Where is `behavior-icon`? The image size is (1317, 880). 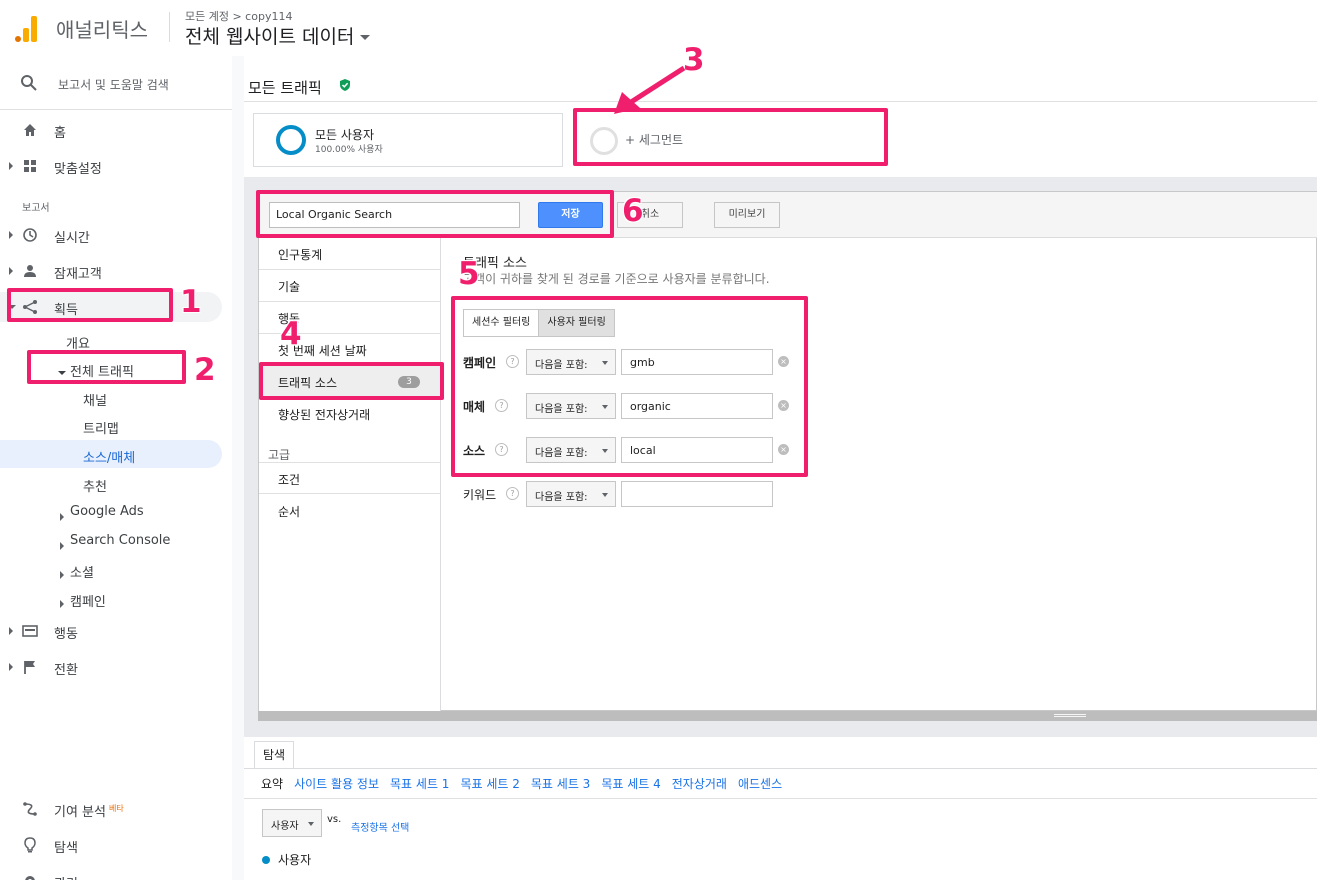 behavior-icon is located at coordinates (30, 631).